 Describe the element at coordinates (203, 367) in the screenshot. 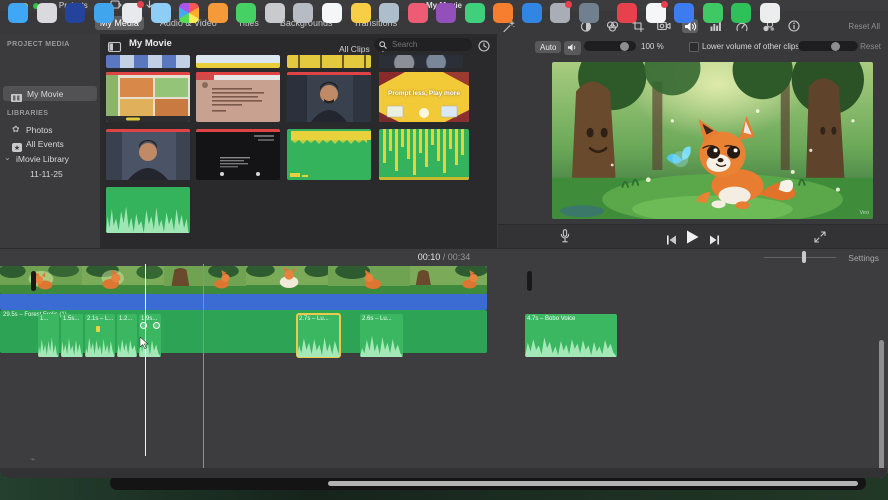

I see `skimmer-line` at that location.